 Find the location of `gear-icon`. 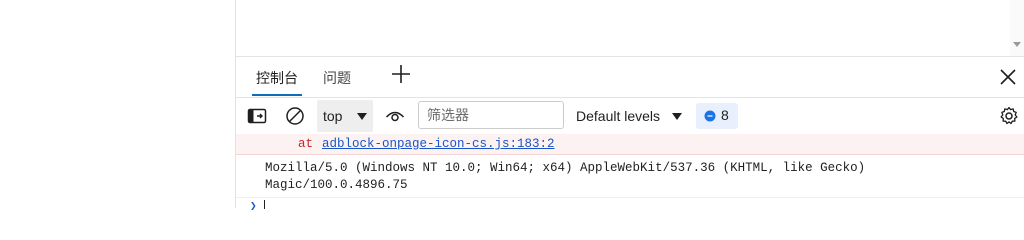

gear-icon is located at coordinates (1009, 116).